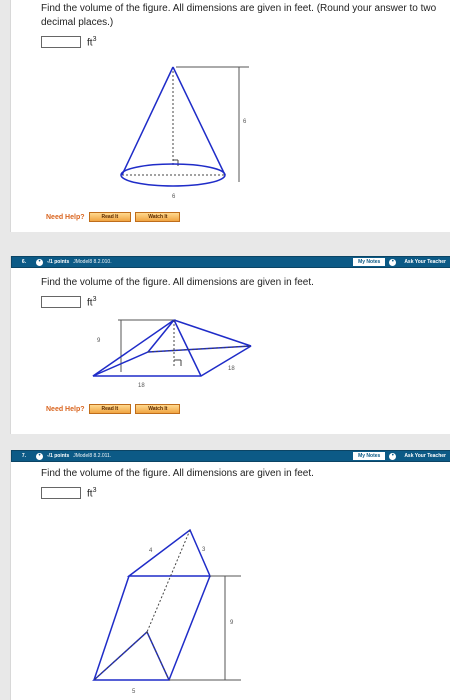 Image resolution: width=450 pixels, height=700 pixels. Describe the element at coordinates (231, 369) in the screenshot. I see `side-label: 18` at that location.